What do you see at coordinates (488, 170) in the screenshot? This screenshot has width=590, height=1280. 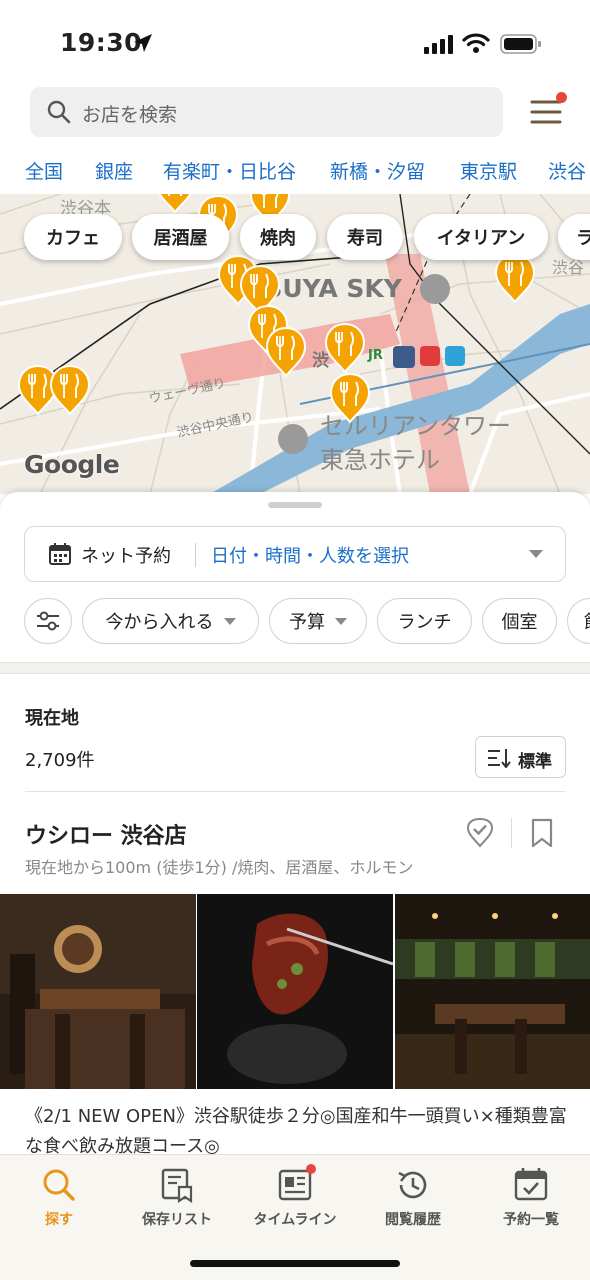 I see `area-tab-tokyo-station: 東京駅` at bounding box center [488, 170].